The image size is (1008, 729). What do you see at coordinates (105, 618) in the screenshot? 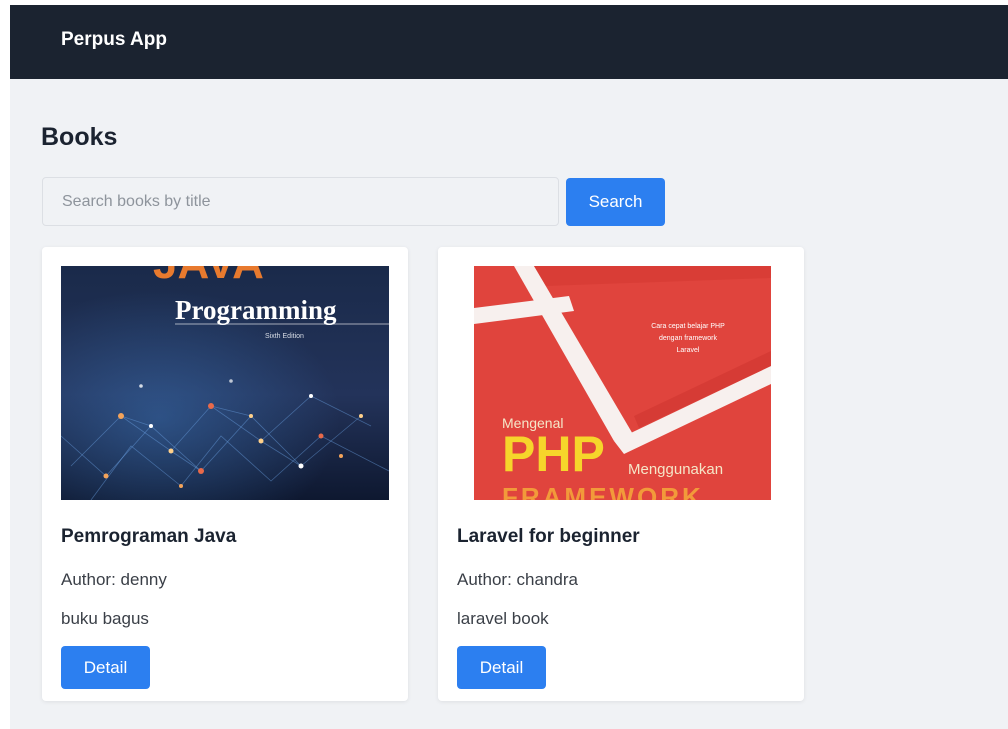
I see `book-description: buku bagus` at bounding box center [105, 618].